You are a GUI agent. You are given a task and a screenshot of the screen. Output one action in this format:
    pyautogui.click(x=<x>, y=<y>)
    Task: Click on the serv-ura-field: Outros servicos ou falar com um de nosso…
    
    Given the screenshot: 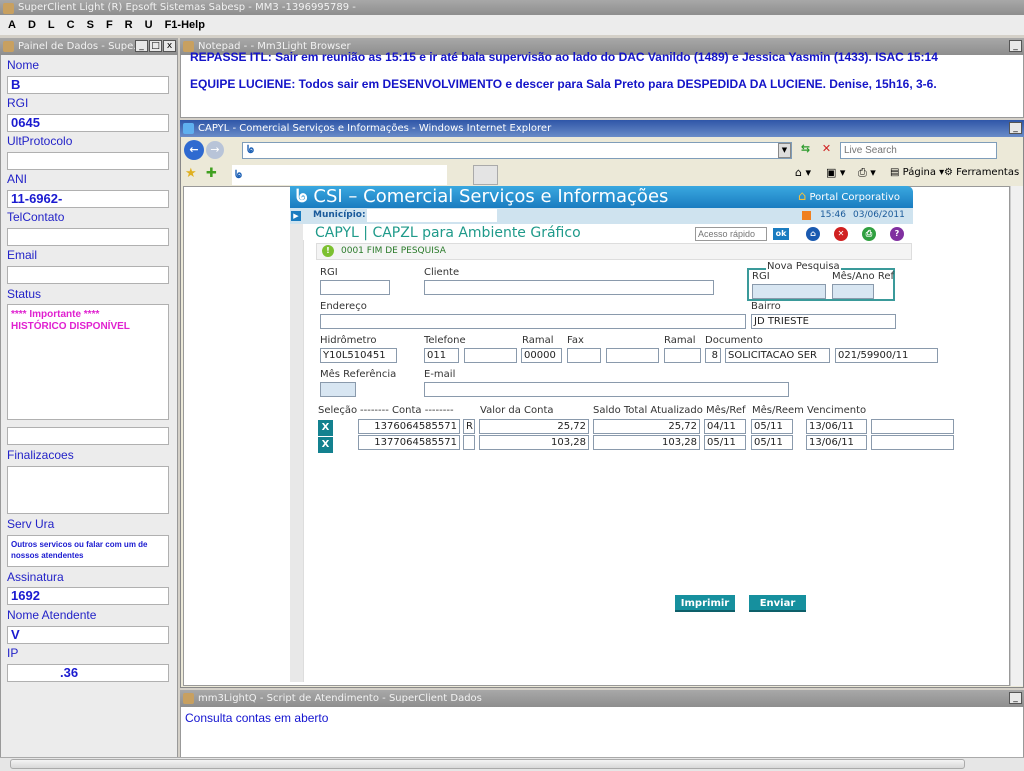 What is the action you would take?
    pyautogui.click(x=88, y=551)
    